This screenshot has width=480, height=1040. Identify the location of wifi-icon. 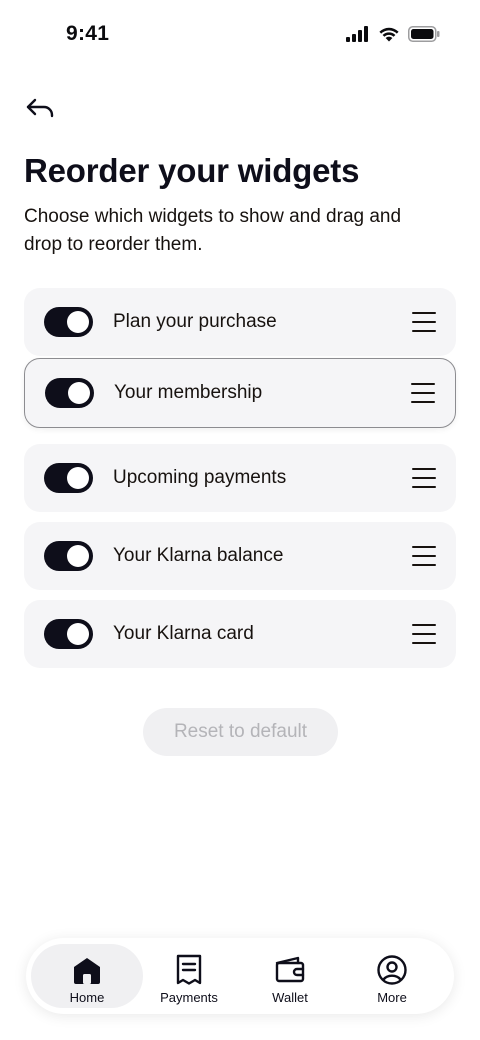
(389, 36).